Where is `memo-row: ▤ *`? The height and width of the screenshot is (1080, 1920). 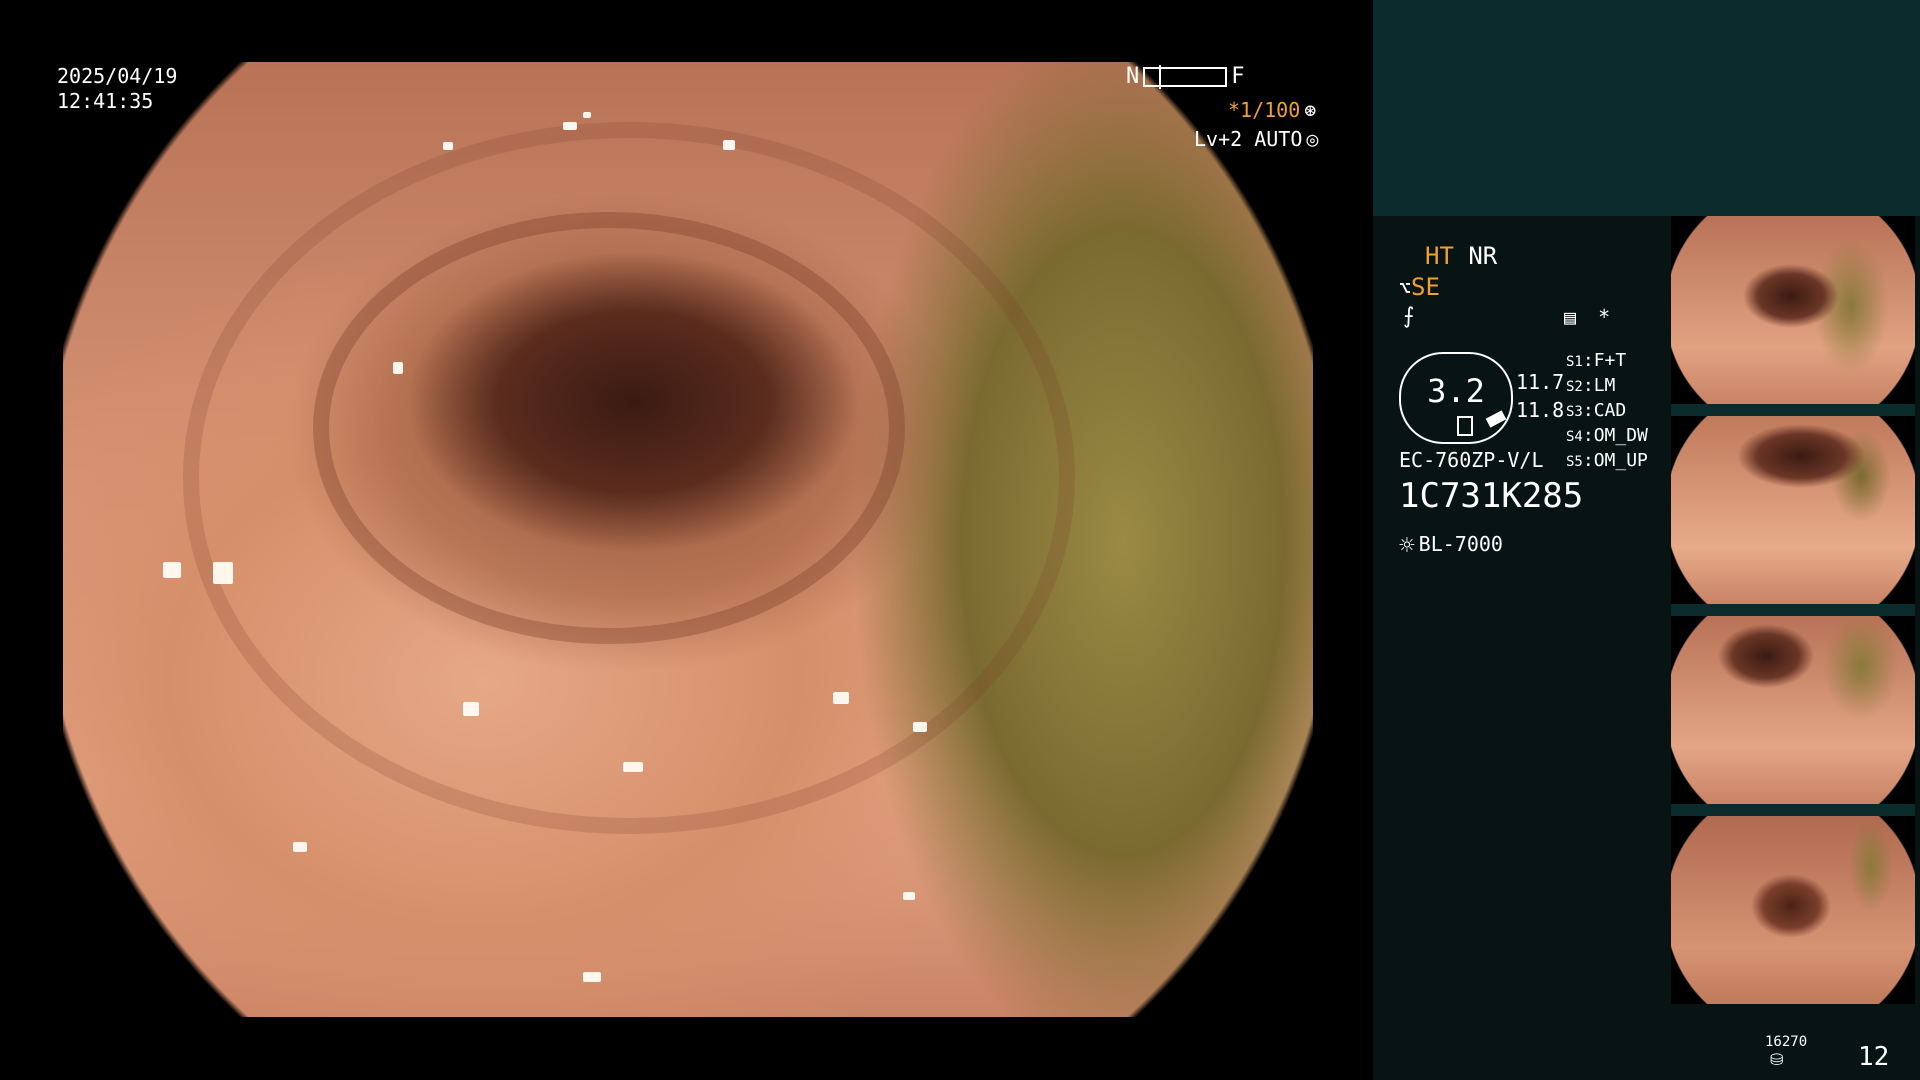 memo-row: ▤ * is located at coordinates (1587, 317).